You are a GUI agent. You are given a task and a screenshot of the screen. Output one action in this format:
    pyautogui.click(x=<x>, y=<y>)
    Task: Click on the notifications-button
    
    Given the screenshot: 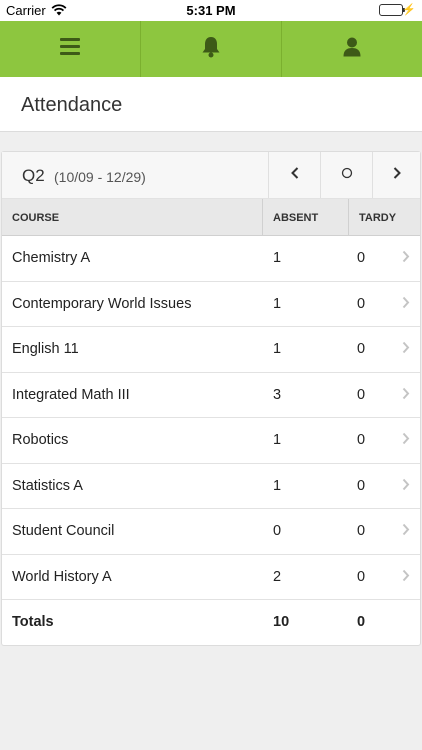 What is the action you would take?
    pyautogui.click(x=211, y=49)
    